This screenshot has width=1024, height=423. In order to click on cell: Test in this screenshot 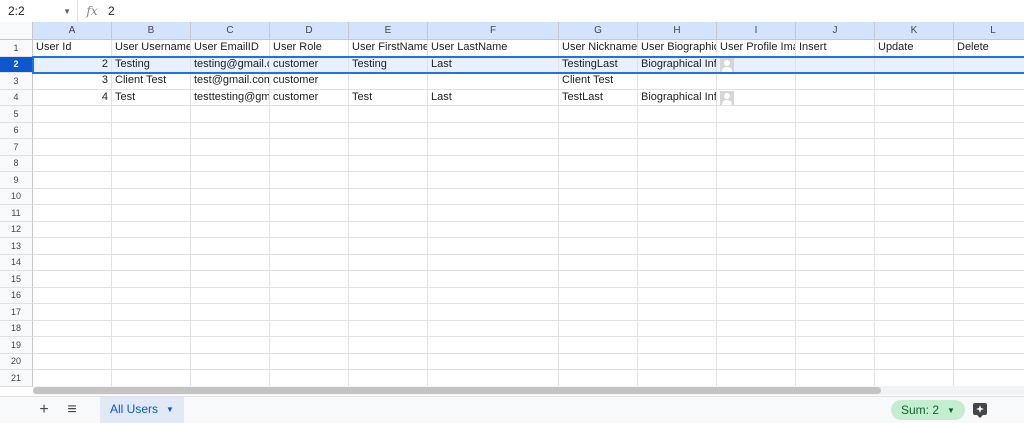, I will do `click(388, 97)`.